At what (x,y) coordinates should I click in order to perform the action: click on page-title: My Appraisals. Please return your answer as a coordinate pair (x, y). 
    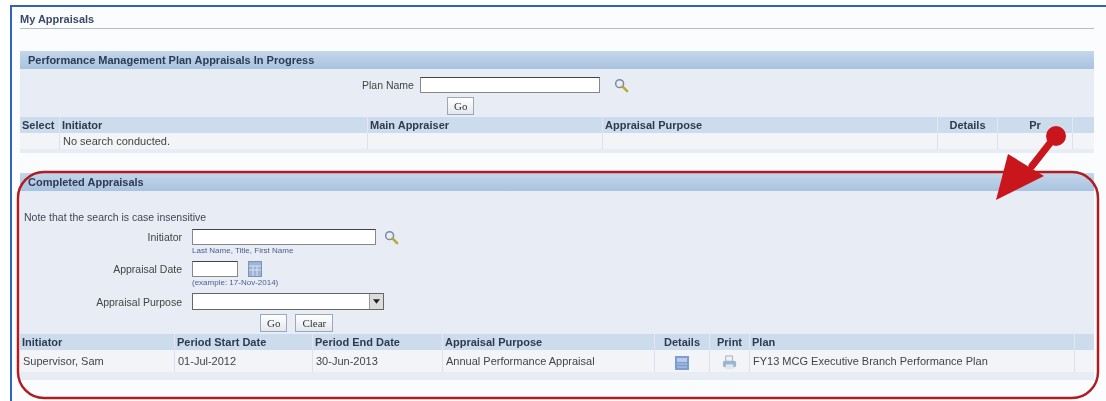
    Looking at the image, I should click on (557, 18).